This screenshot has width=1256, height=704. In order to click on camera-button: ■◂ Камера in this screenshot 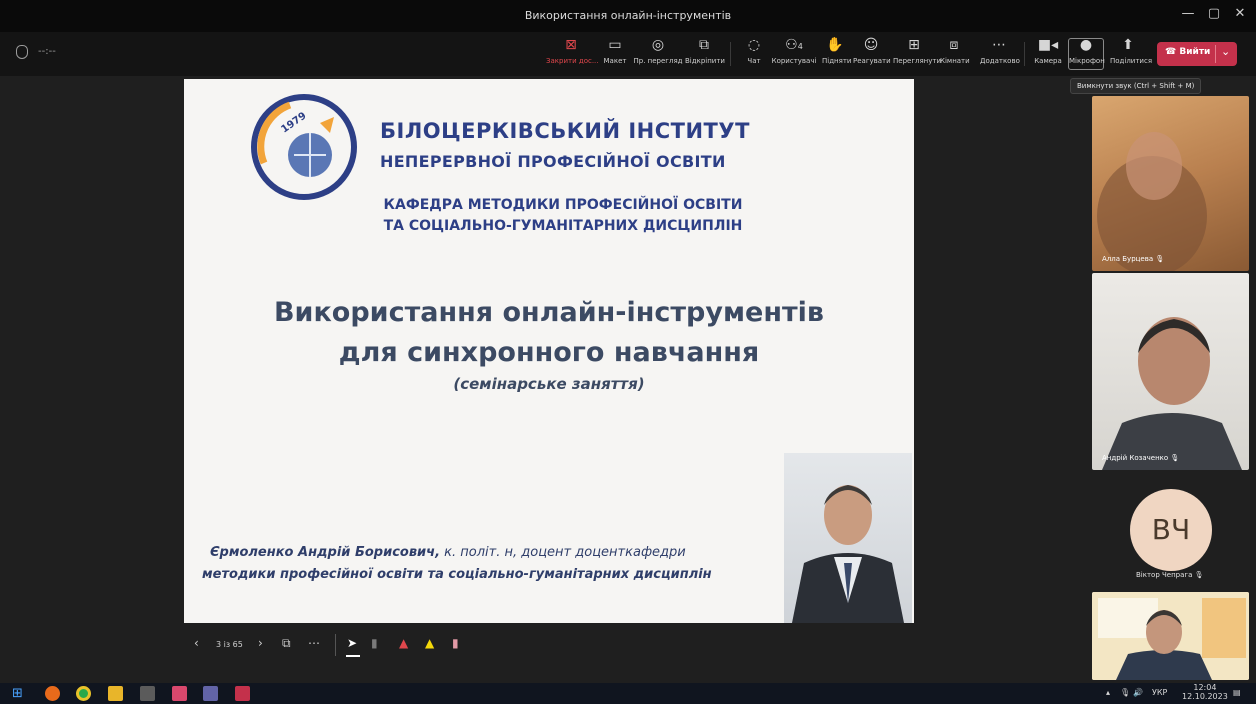, I will do `click(1048, 54)`.